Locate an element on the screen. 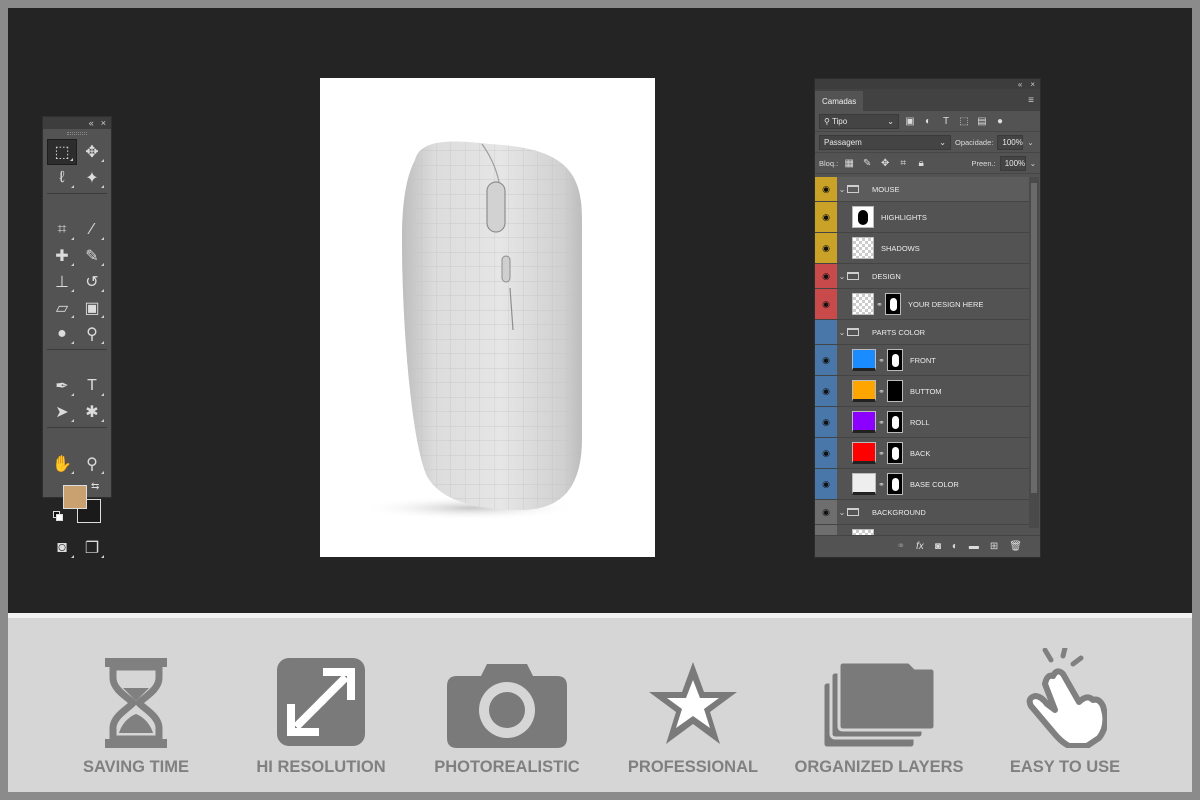 This screenshot has width=1200, height=800. opacity-input: 100% is located at coordinates (1010, 142).